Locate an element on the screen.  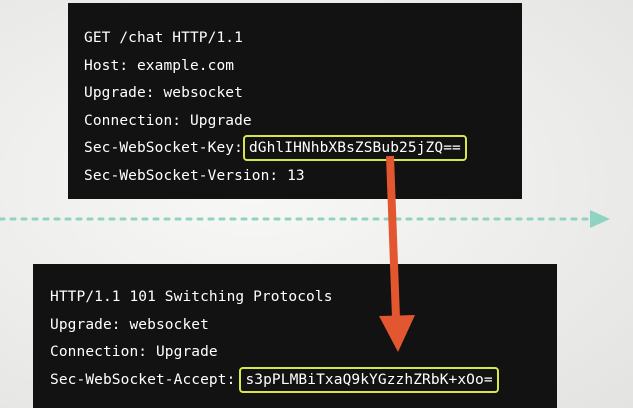
request-line-2: Host: example.com is located at coordinates (159, 65).